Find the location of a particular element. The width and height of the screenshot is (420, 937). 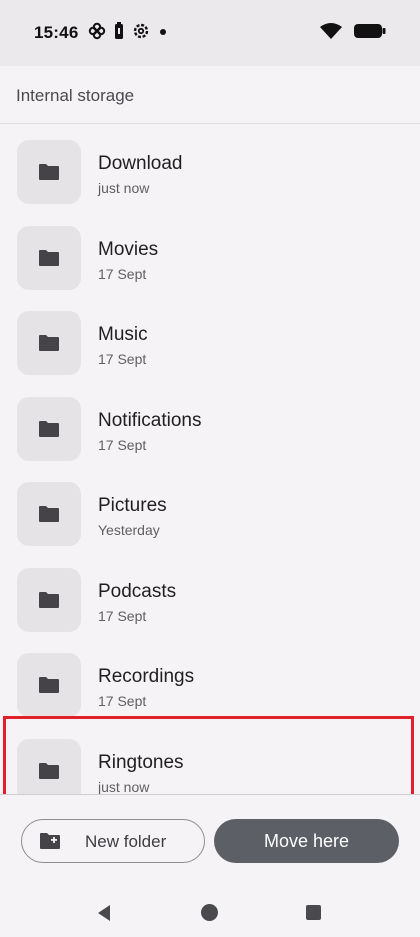

folder-name: Notifications is located at coordinates (150, 420).